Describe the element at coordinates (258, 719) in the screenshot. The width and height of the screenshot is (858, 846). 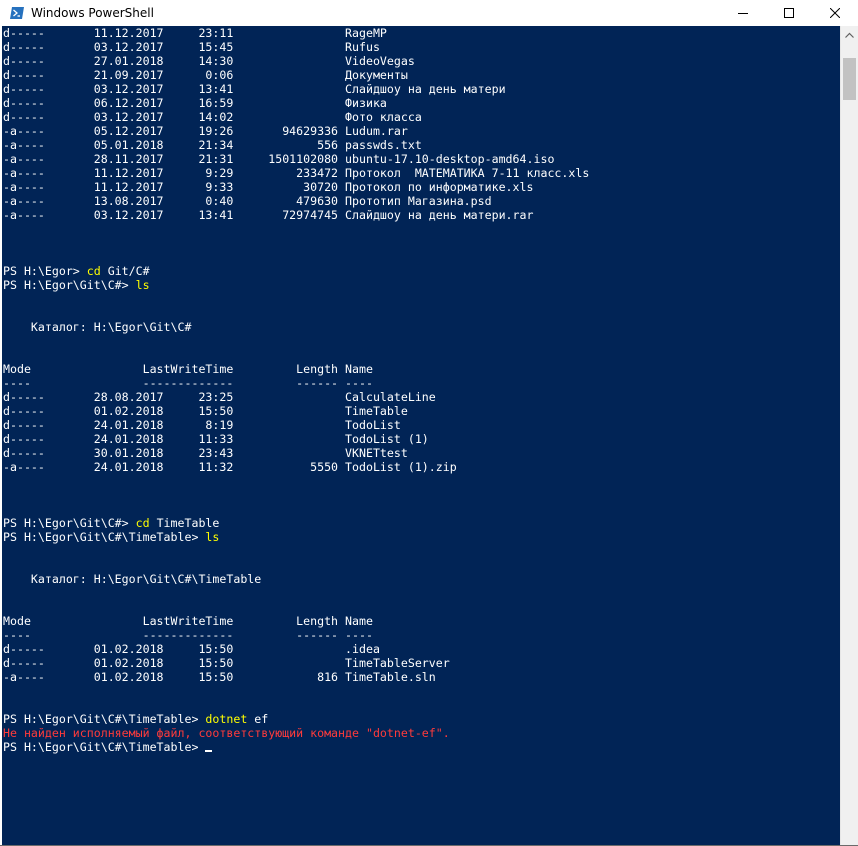
I see `command-argument: ef` at that location.